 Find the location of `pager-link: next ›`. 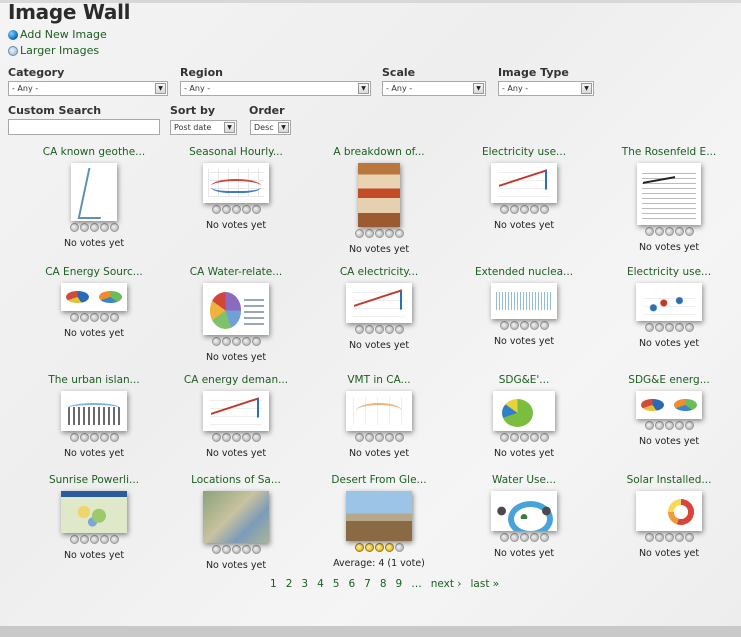

pager-link: next › is located at coordinates (446, 584).